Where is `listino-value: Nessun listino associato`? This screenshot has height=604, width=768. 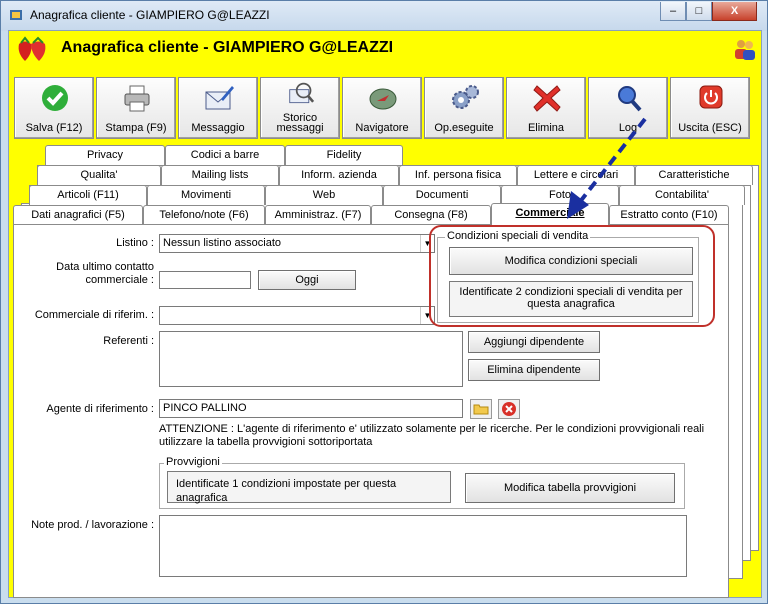 listino-value: Nessun listino associato is located at coordinates (222, 243).